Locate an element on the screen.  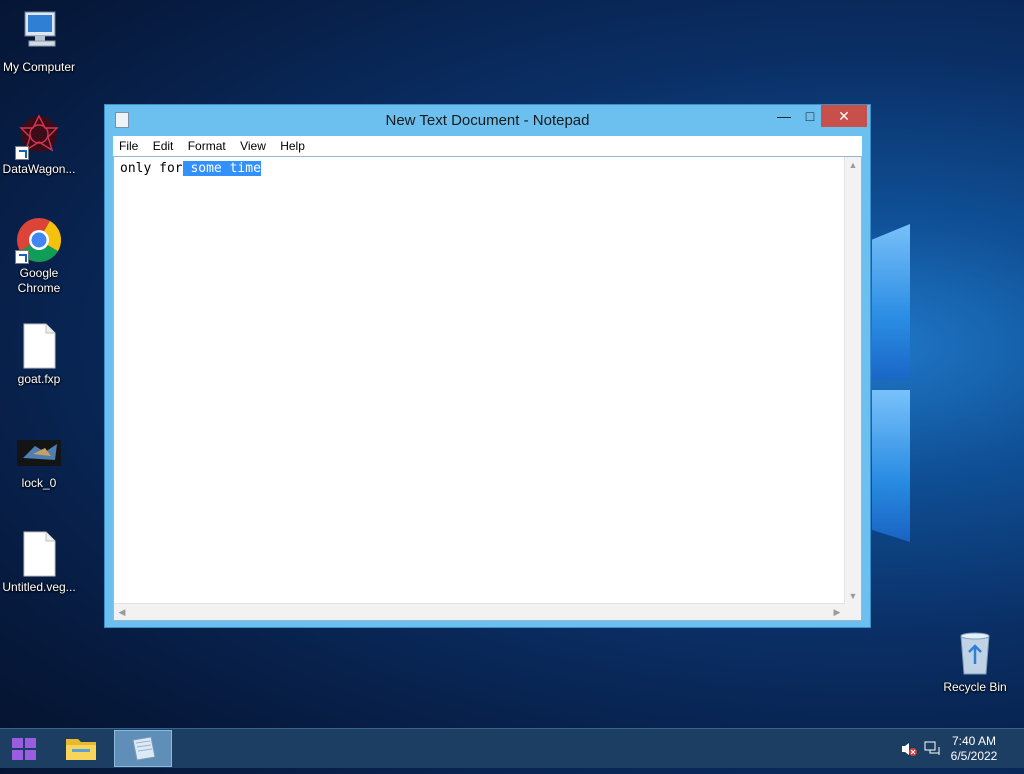
desktop-icon-lock-0: lock_0 is located at coordinates (39, 458).